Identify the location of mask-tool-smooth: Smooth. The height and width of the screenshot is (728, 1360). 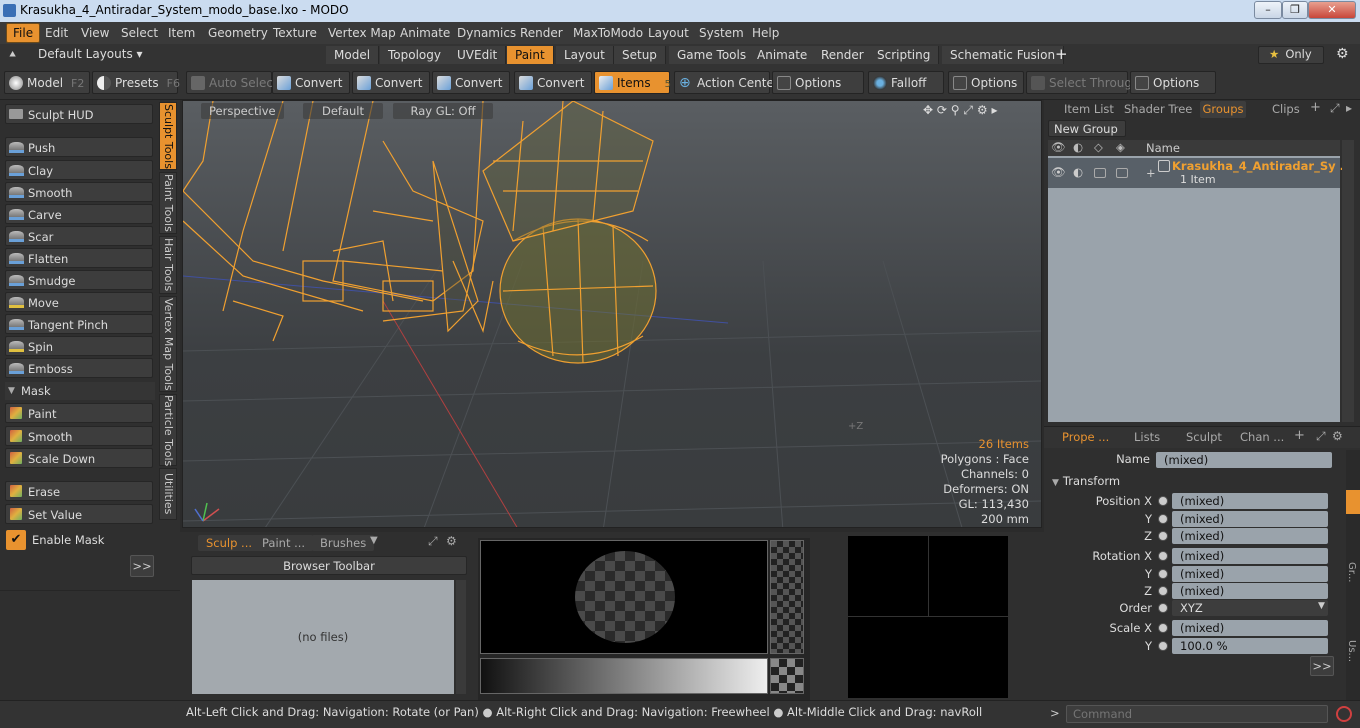
(79, 436).